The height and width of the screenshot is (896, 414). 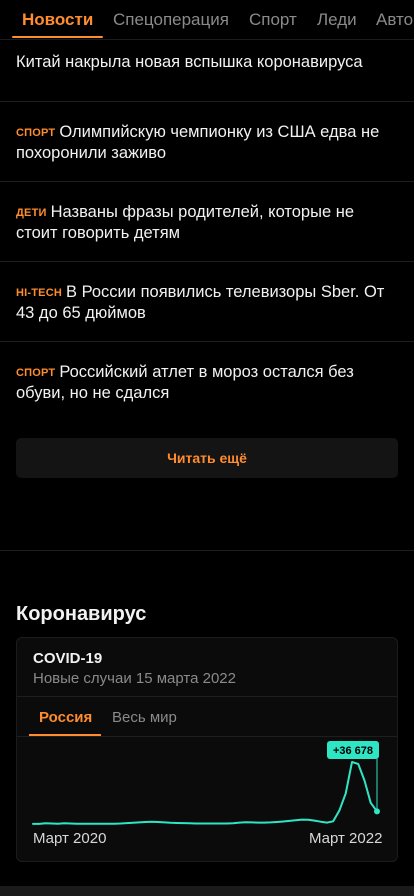 What do you see at coordinates (57, 37) in the screenshot?
I see `active-tab-underline` at bounding box center [57, 37].